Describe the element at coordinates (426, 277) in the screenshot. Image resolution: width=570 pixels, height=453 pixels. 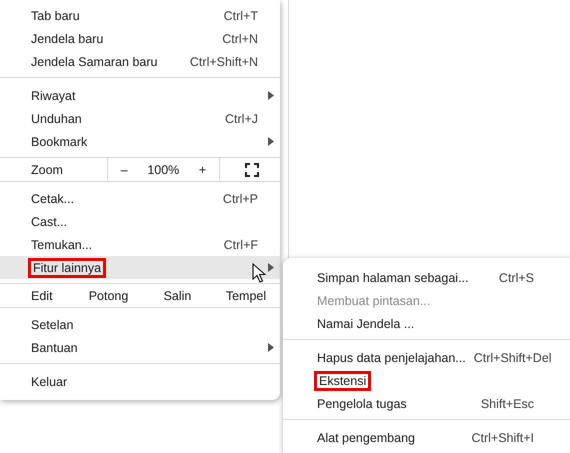
I see `menu-item: Simpan halaman sebagai... Ctrl+S` at that location.